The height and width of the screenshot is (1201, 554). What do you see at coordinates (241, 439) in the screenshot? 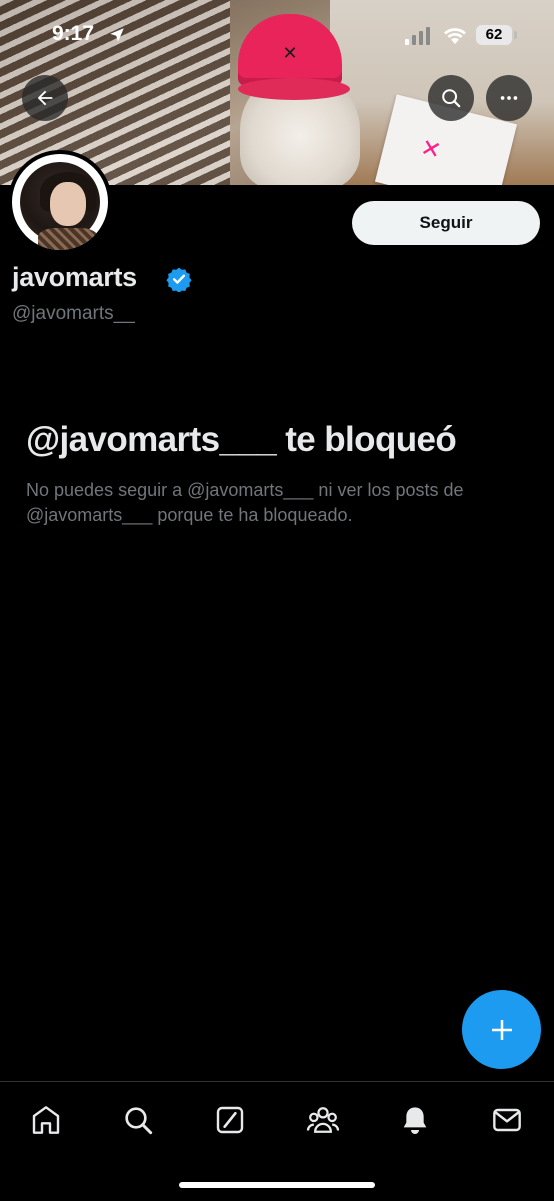
I see `blocked-title: @javomarts___ te bloqueó` at bounding box center [241, 439].